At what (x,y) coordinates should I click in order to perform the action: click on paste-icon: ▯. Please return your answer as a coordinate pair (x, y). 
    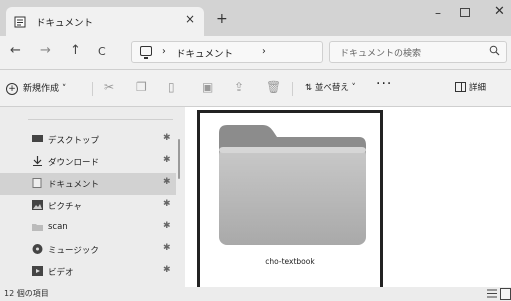
    Looking at the image, I should click on (171, 87).